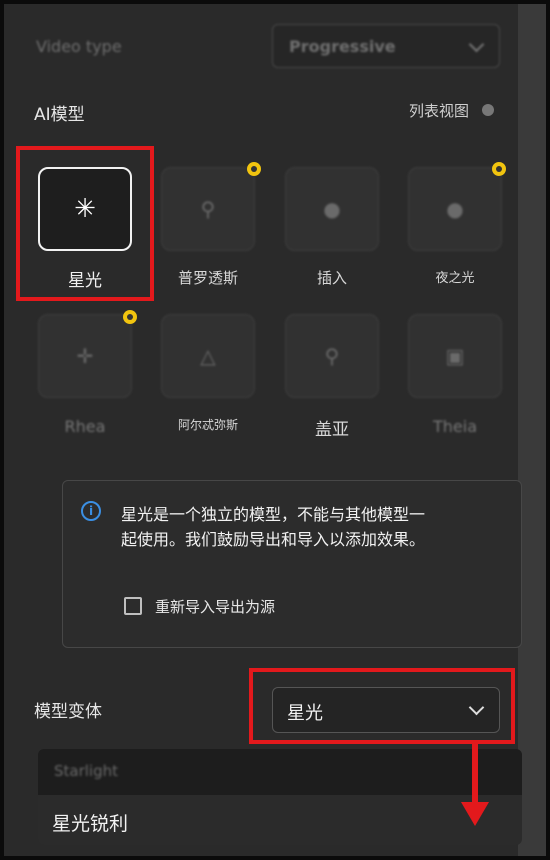  Describe the element at coordinates (305, 713) in the screenshot. I see `model-variant-value: 星光` at that location.